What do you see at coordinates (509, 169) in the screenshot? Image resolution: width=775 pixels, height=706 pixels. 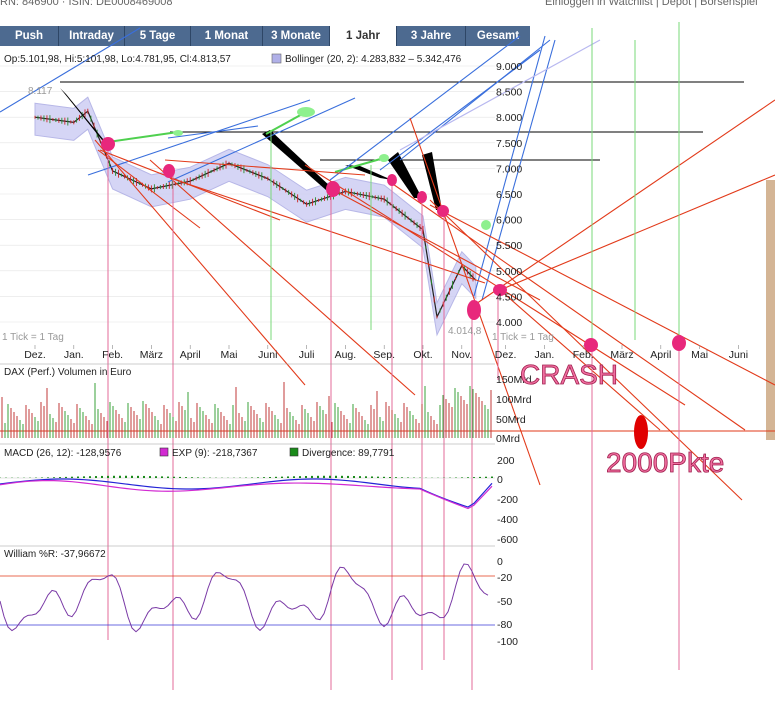 I see `price-tick-label: 7.000` at bounding box center [509, 169].